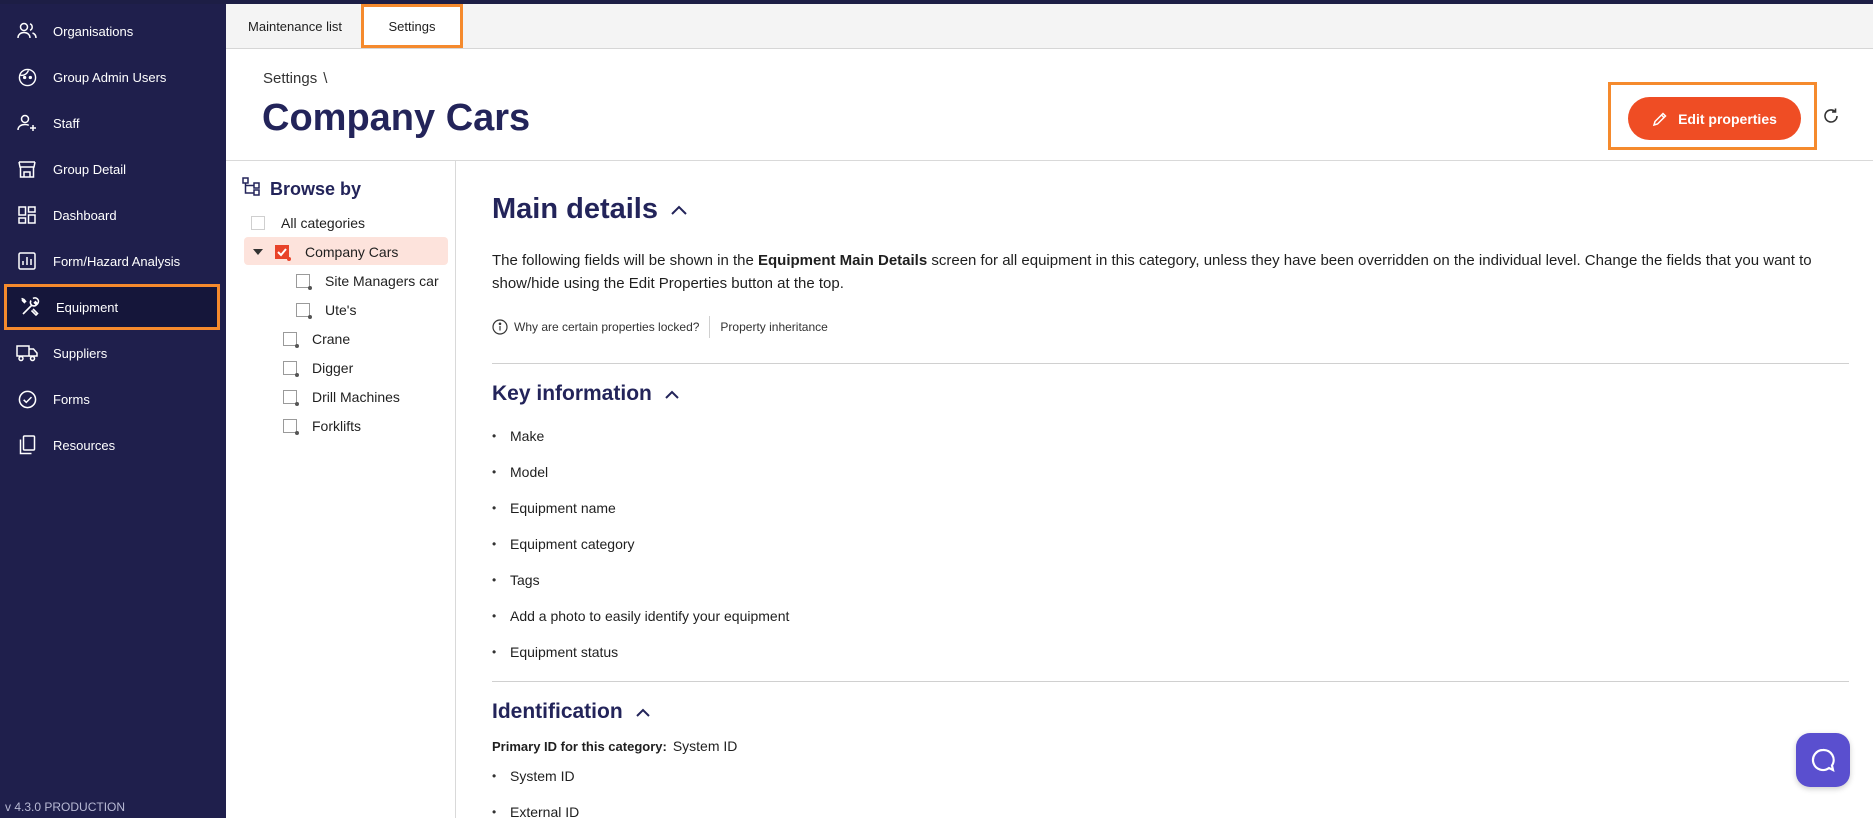  I want to click on browse-title: Browse by, so click(316, 188).